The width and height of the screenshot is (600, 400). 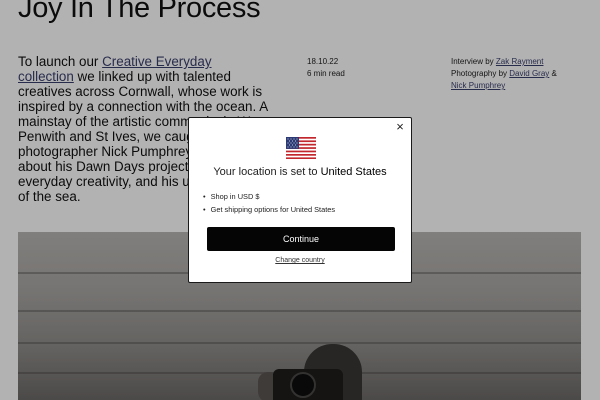 I want to click on list-item: Shop in USD $, so click(x=269, y=197).